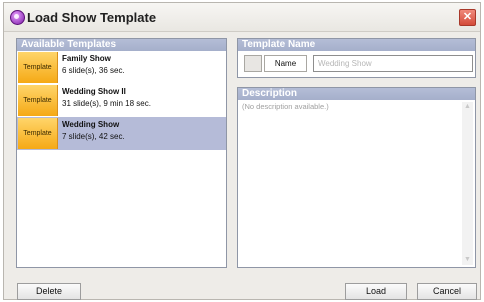 The width and height of the screenshot is (484, 302). Describe the element at coordinates (285, 63) in the screenshot. I see `name-label: Name` at that location.